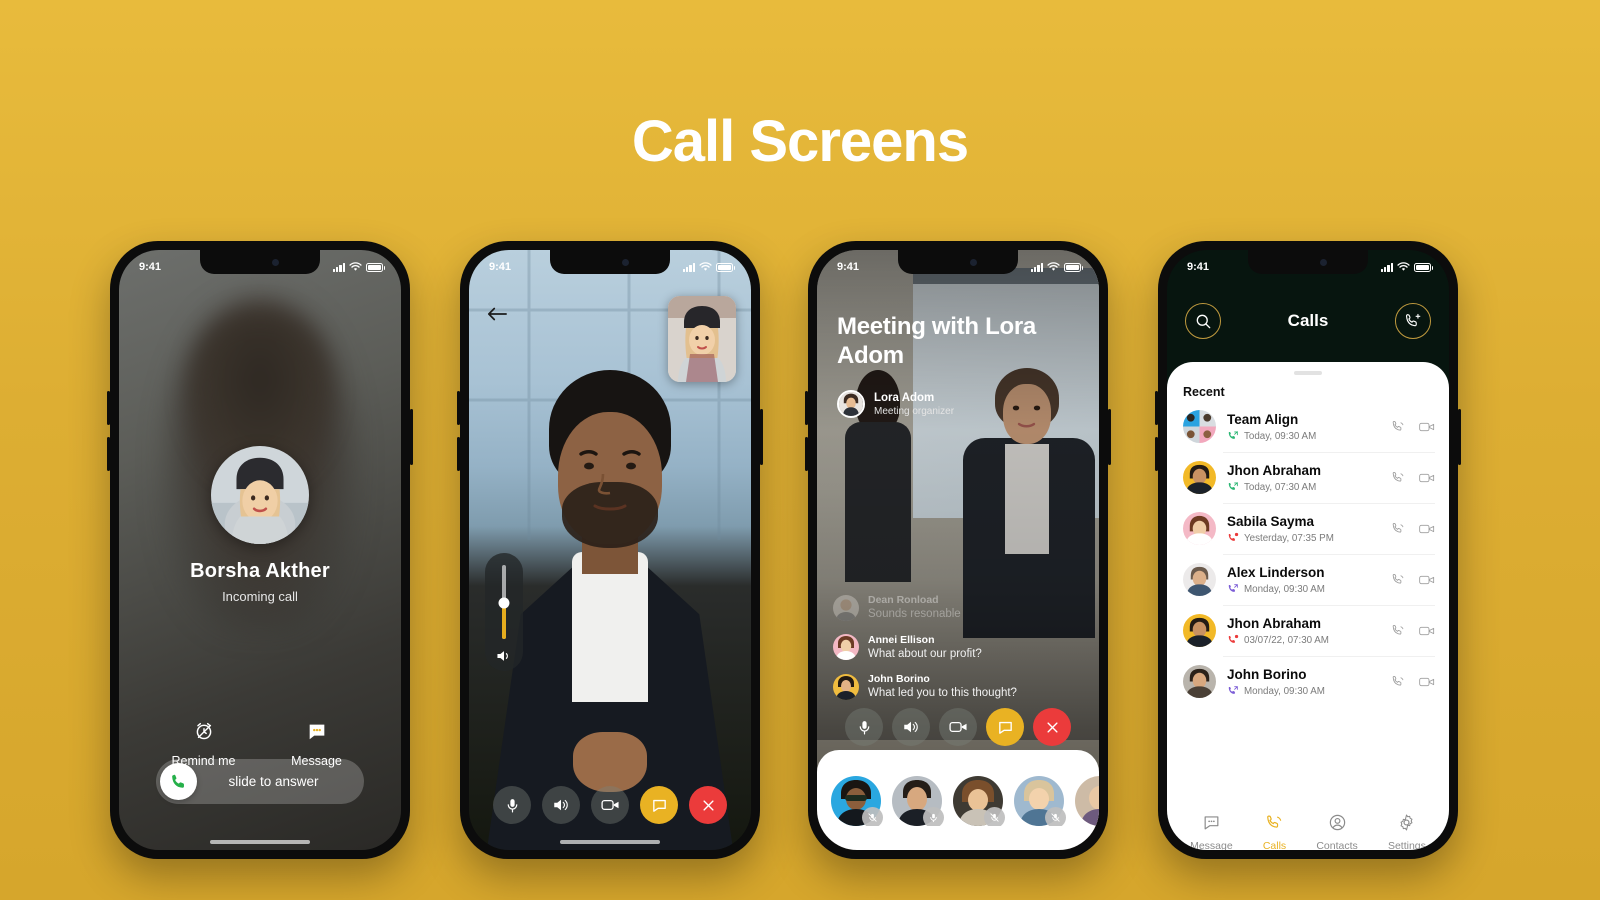  I want to click on table-row: John Borino Monday, 09:30 AM, so click(1308, 681).